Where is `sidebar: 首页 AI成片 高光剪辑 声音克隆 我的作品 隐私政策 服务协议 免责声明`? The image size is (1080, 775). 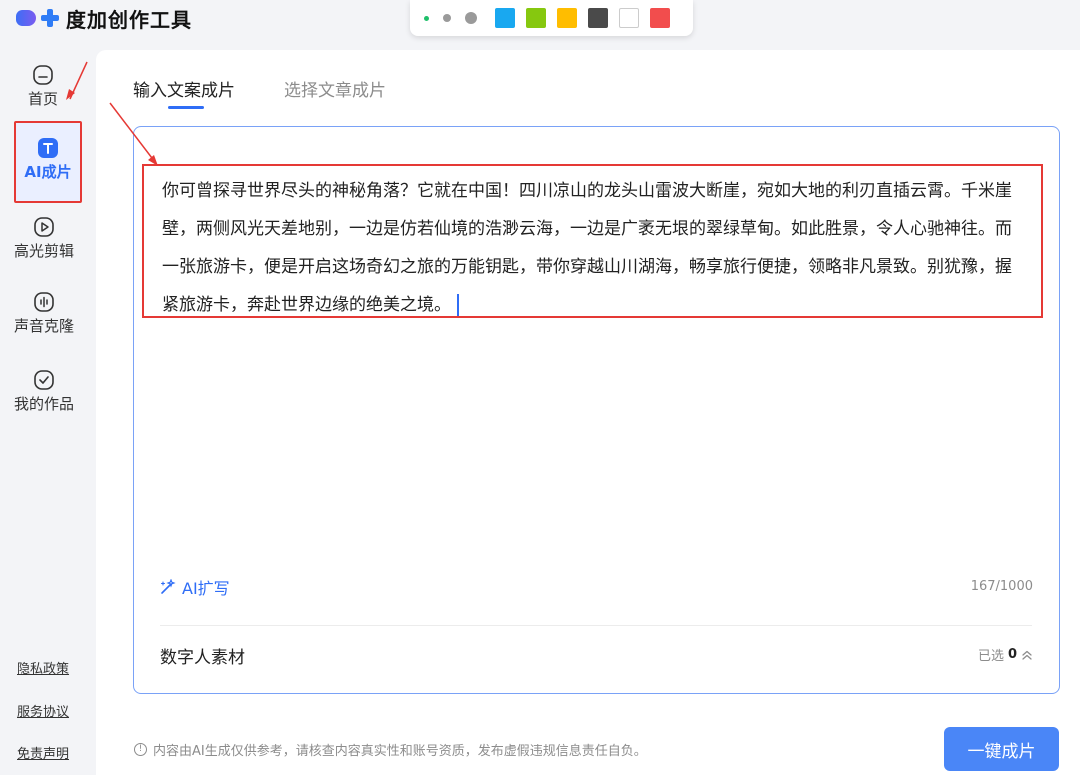 sidebar: 首页 AI成片 高光剪辑 声音克隆 我的作品 隐私政策 服务协议 免责声明 is located at coordinates (48, 412).